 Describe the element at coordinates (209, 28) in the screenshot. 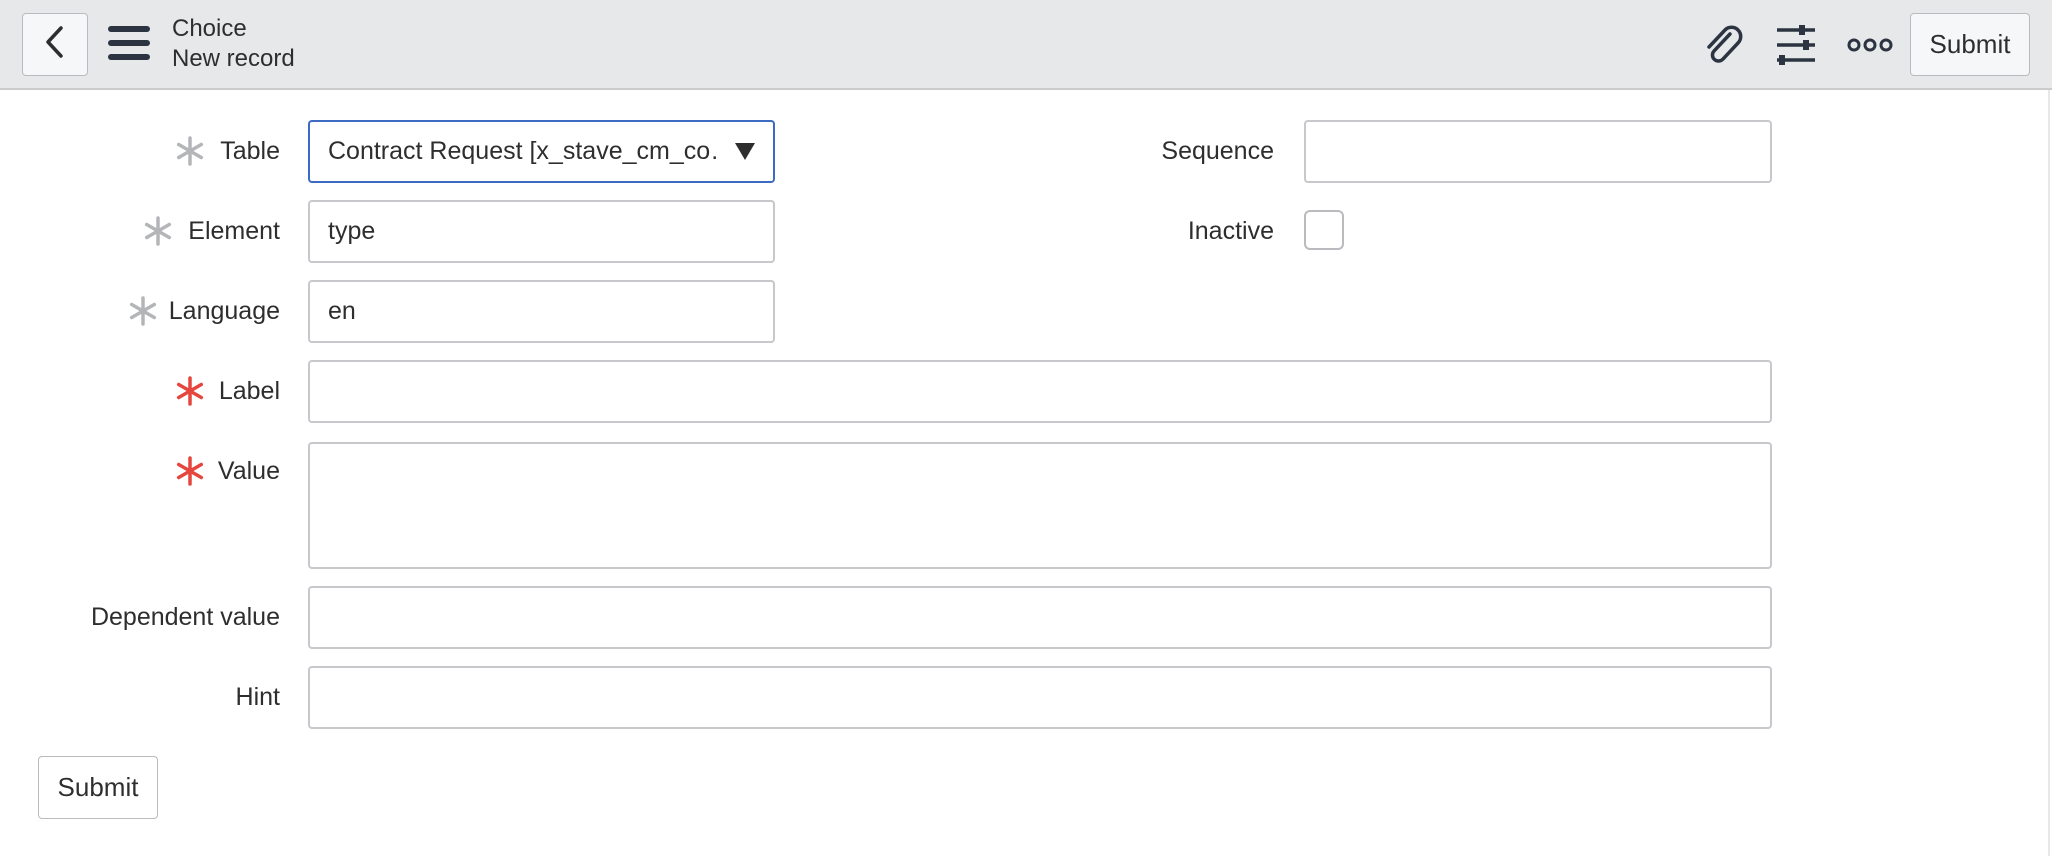

I see `form-title: Choice` at that location.